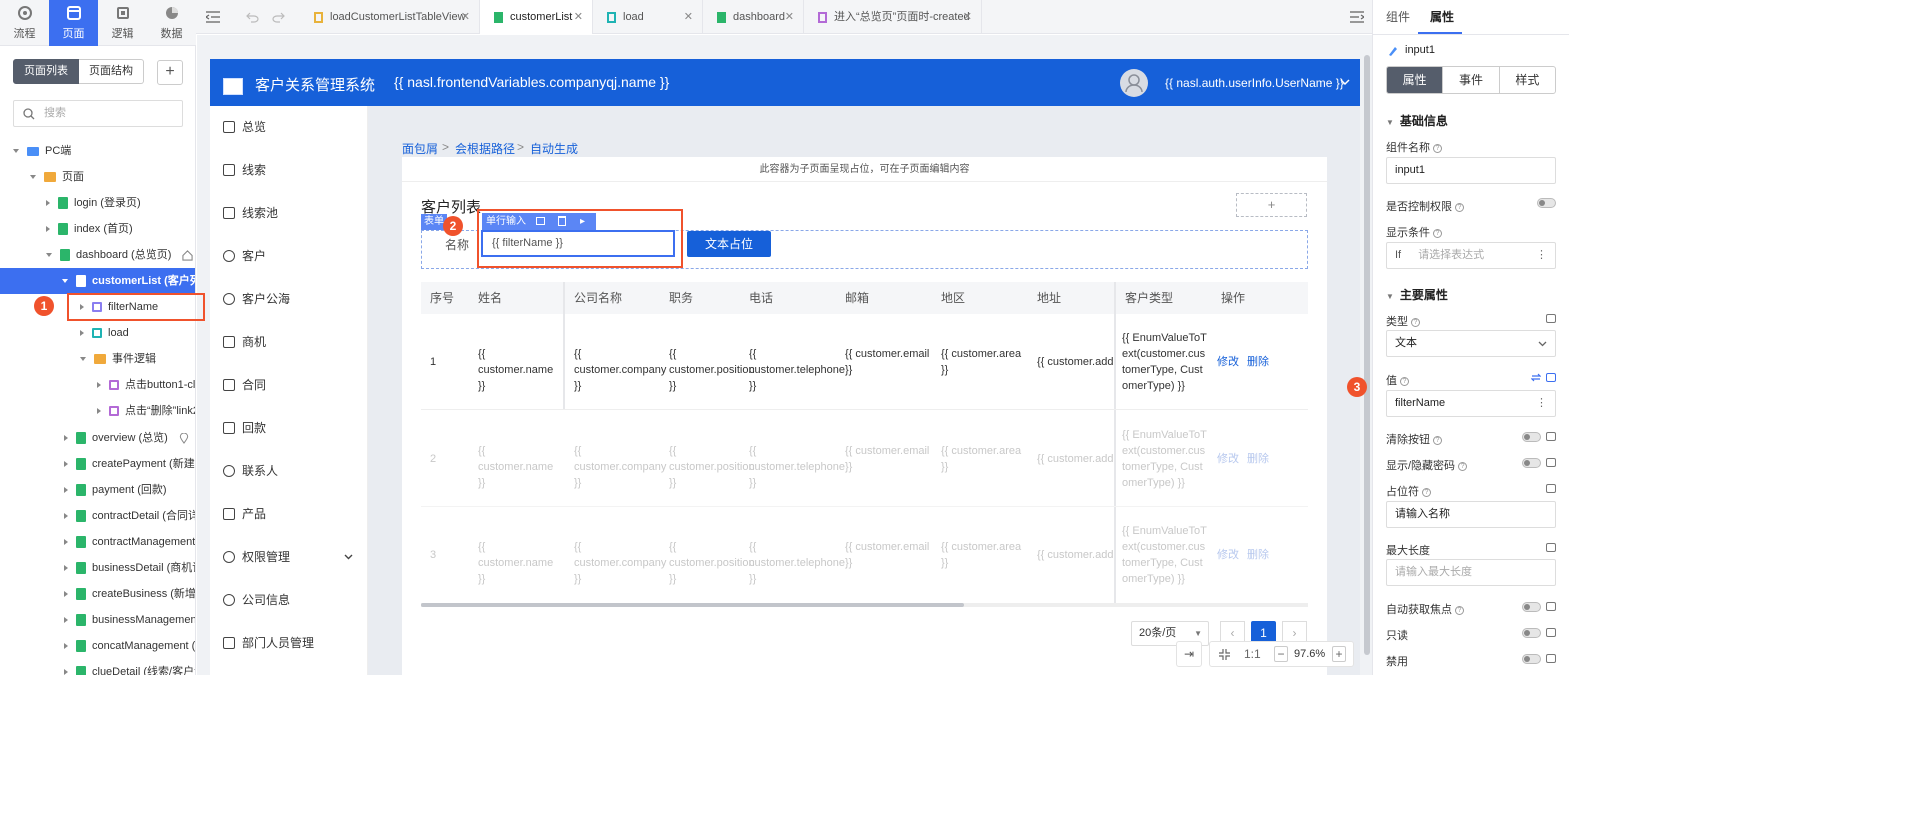 The image size is (1918, 826). What do you see at coordinates (97, 516) in the screenshot?
I see `tree-item-contractdetail: contractDetail (合同详` at bounding box center [97, 516].